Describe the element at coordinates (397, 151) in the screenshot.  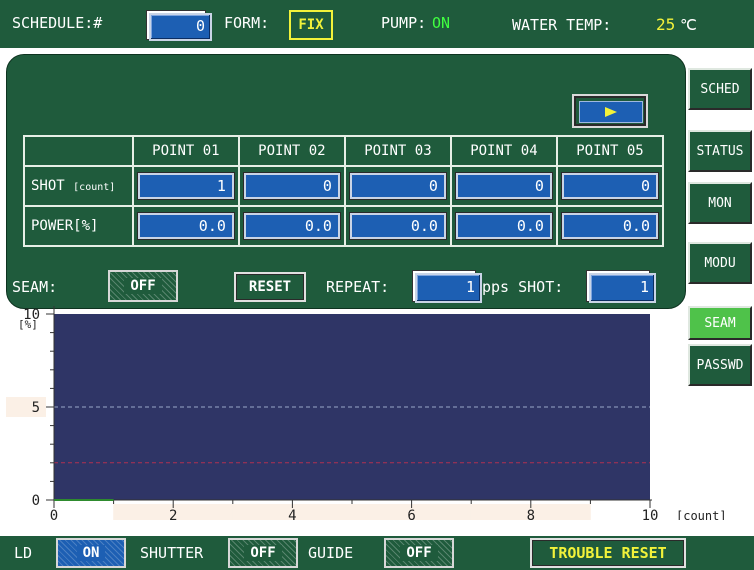
I see `column-header-point-03: POINT 03` at that location.